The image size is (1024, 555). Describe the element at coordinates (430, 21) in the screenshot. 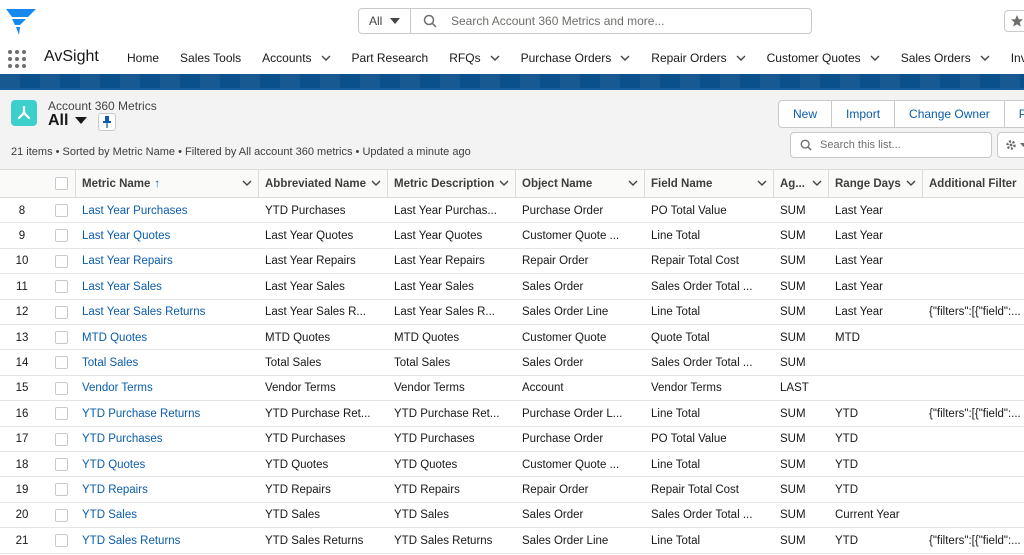

I see `search-icon` at that location.